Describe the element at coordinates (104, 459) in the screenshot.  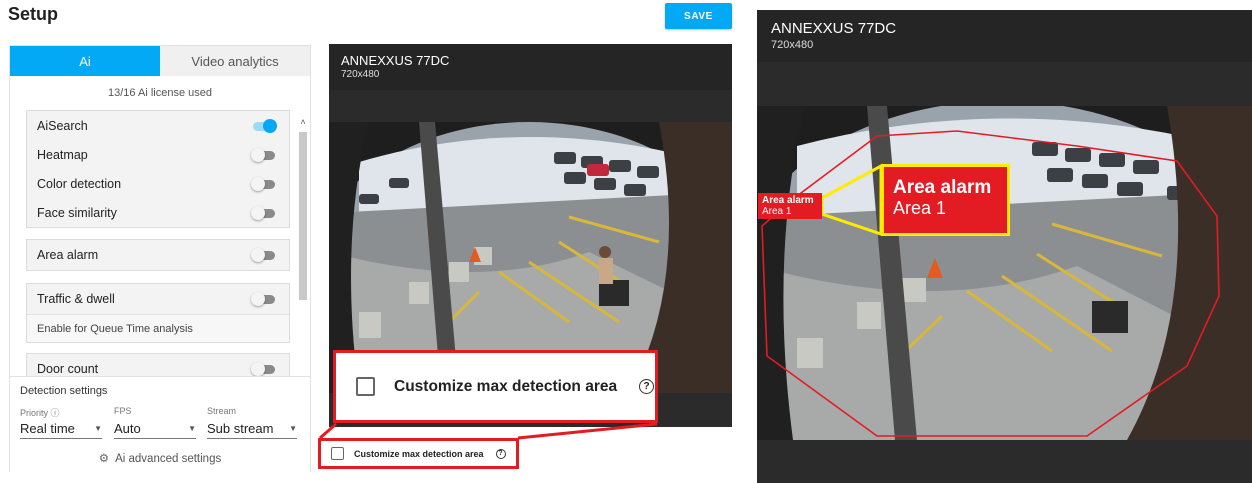
I see `gear-icon: ⚙` at that location.